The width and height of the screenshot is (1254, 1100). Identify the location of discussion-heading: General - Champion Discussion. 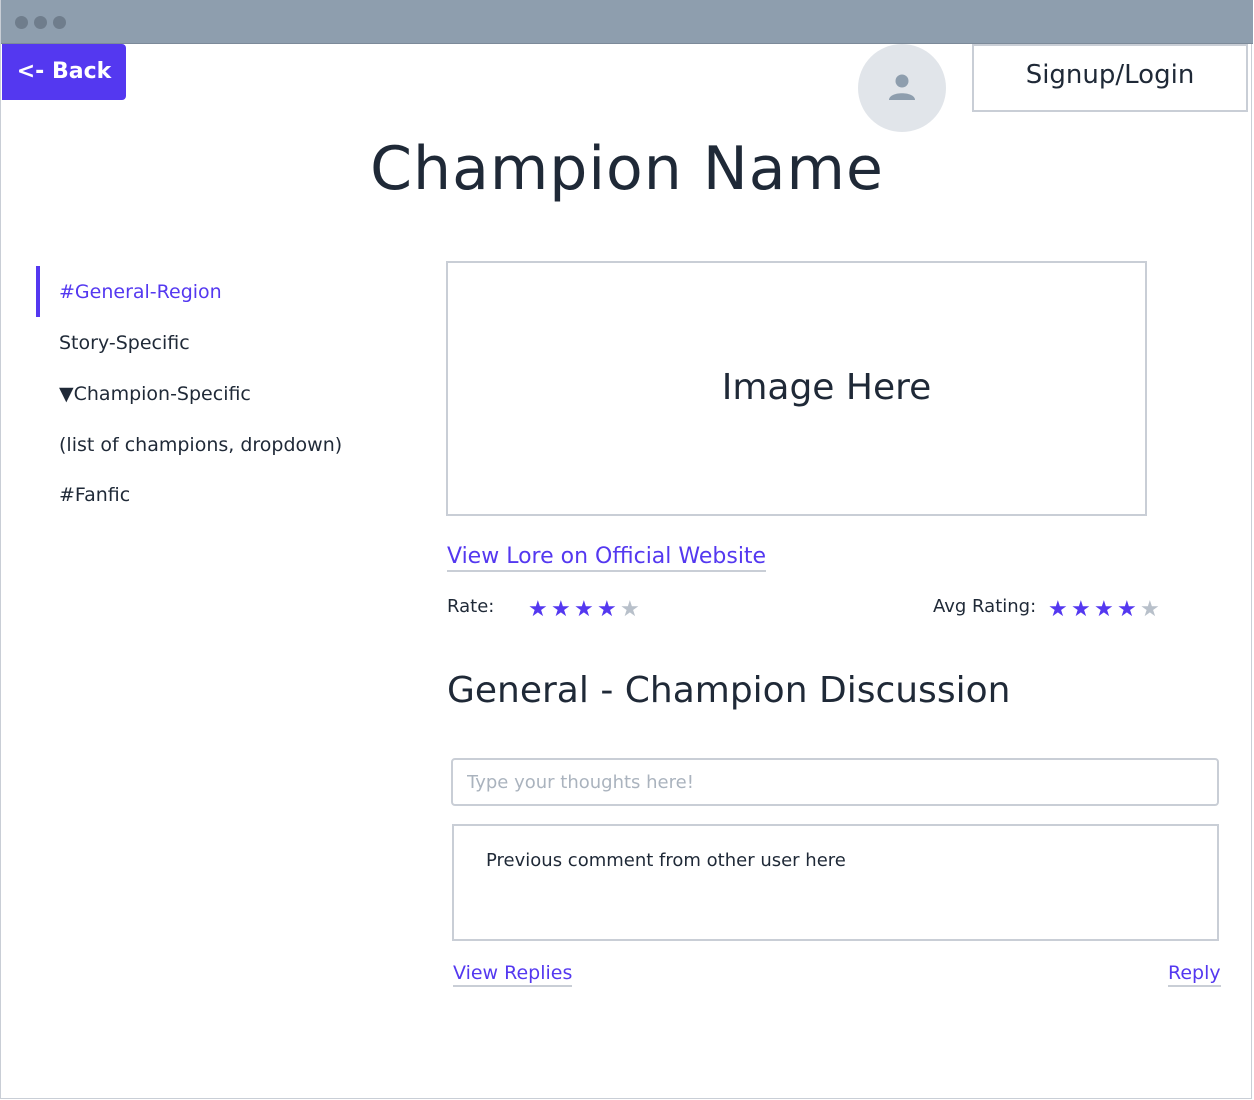
(729, 690).